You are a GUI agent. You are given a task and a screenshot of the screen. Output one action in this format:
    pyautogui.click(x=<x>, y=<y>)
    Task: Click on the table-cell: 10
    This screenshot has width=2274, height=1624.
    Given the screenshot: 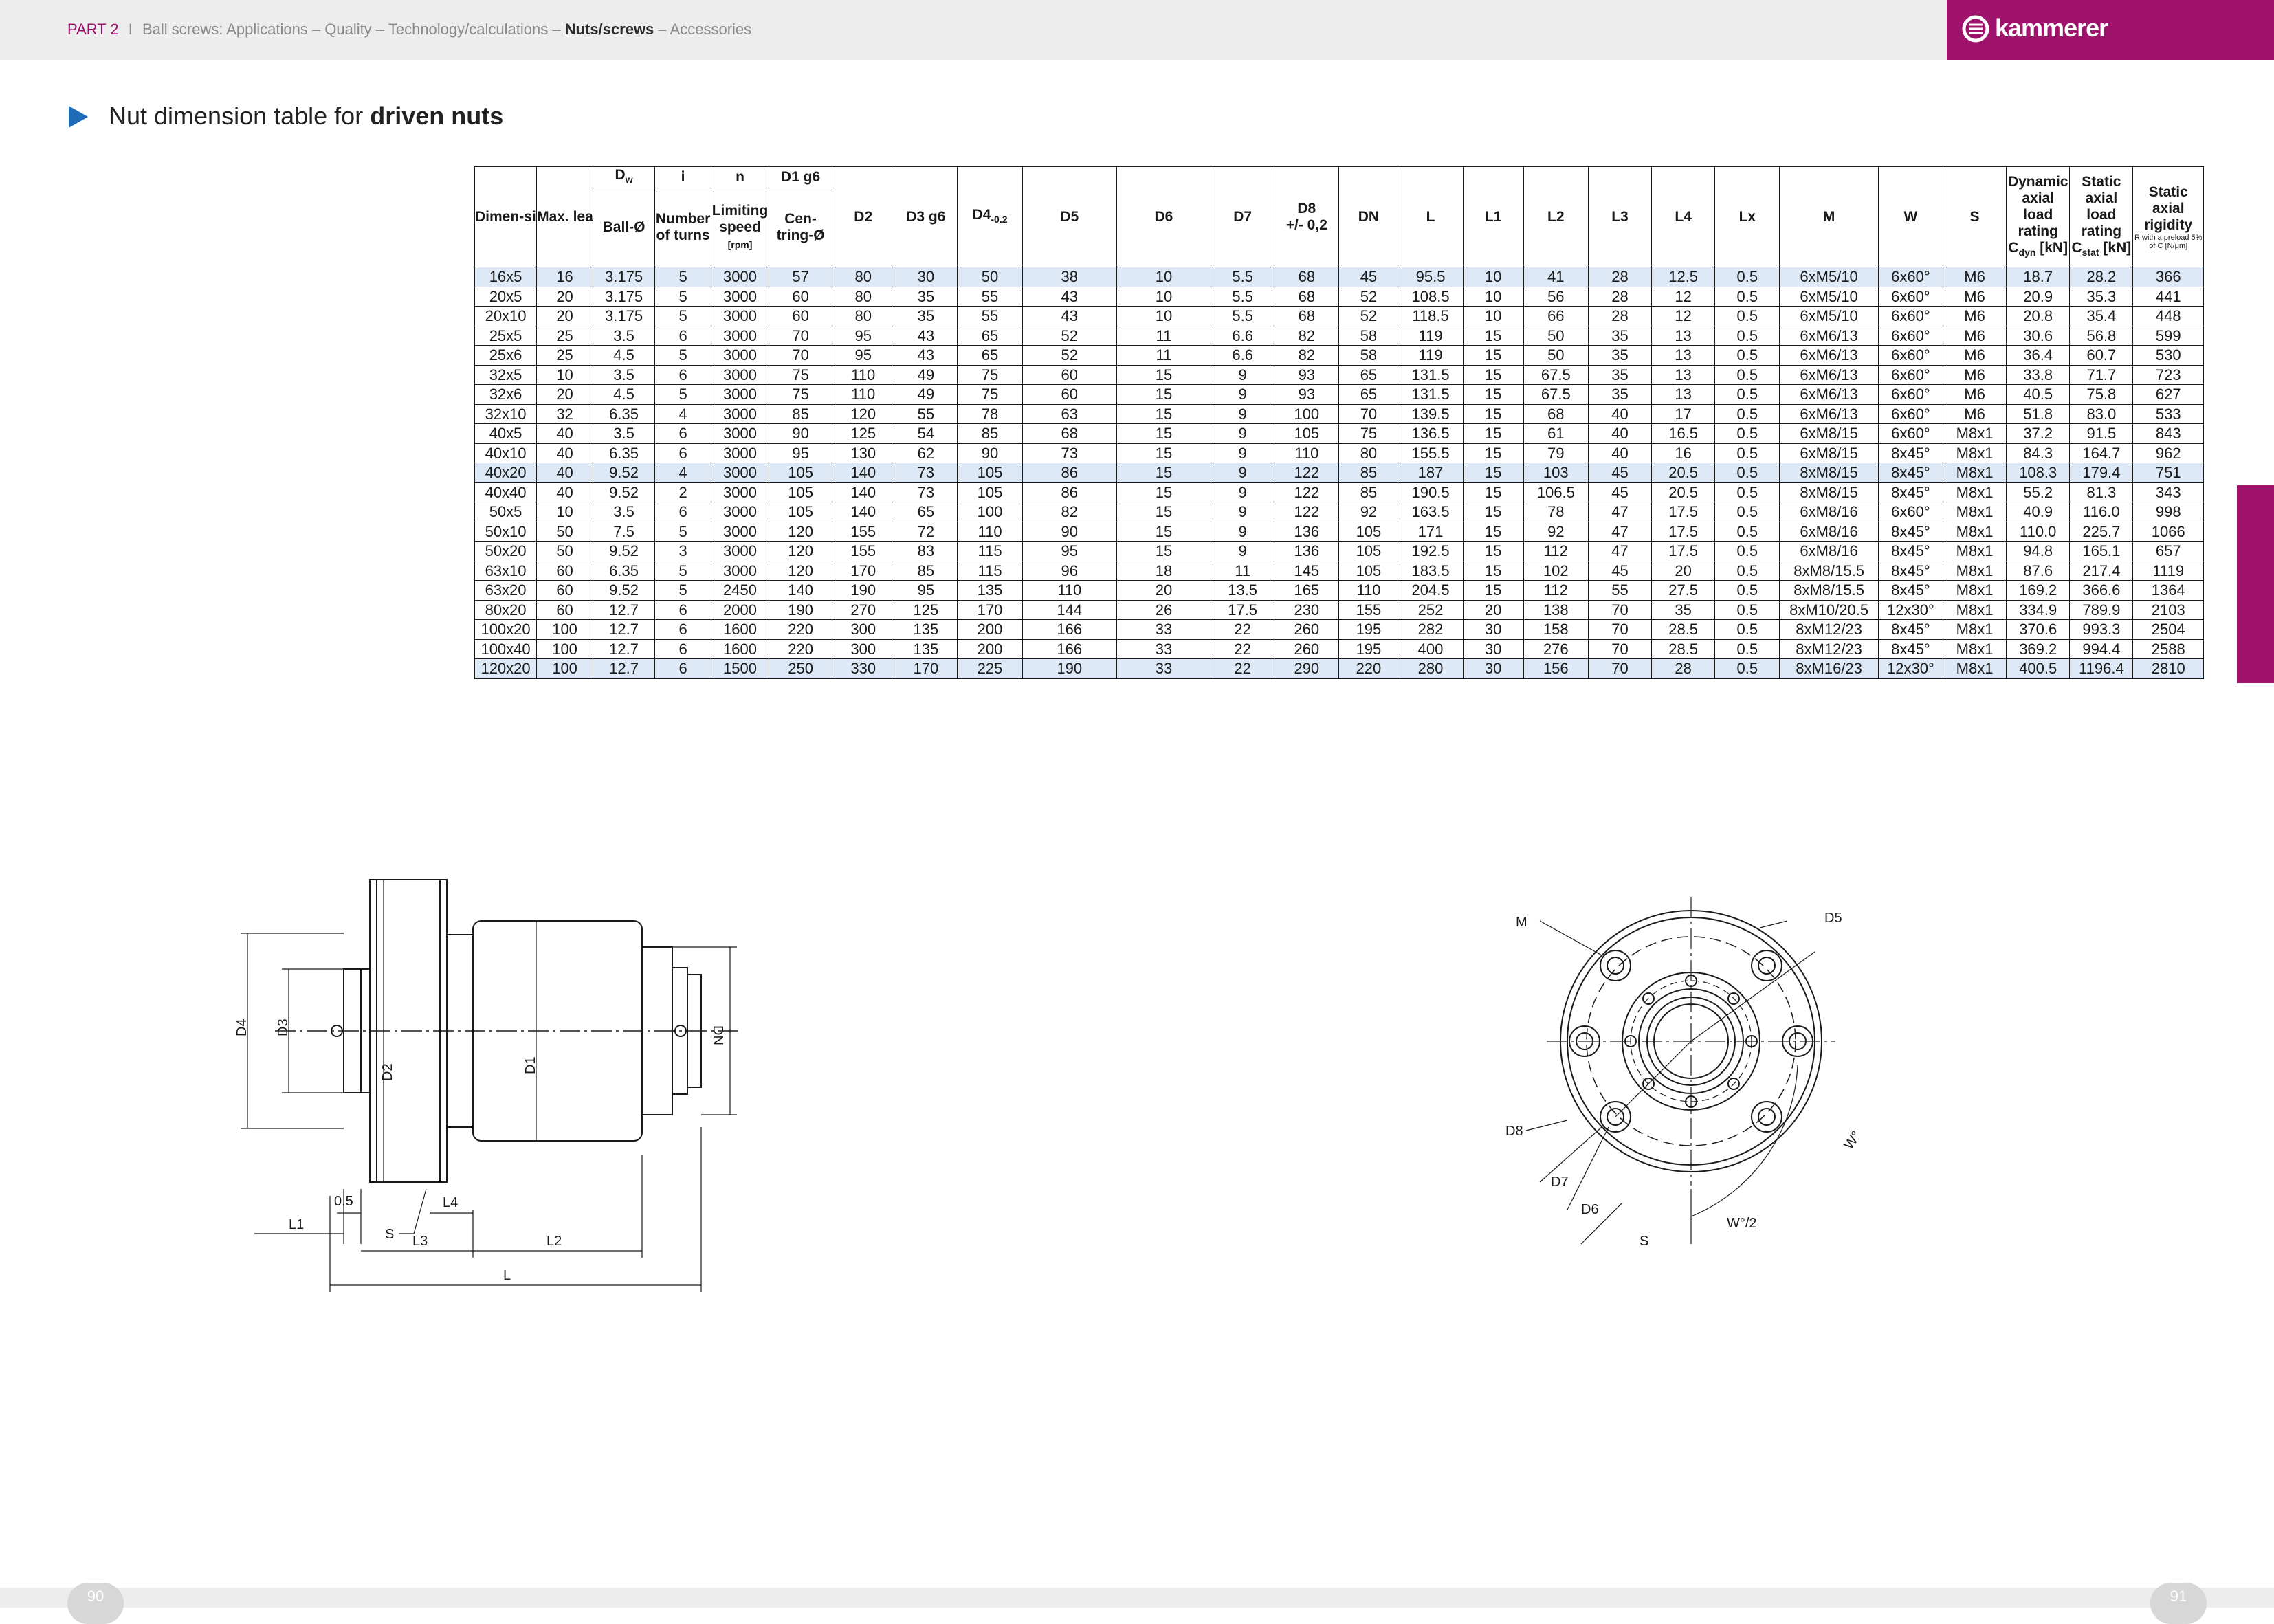 What is the action you would take?
    pyautogui.click(x=1493, y=296)
    